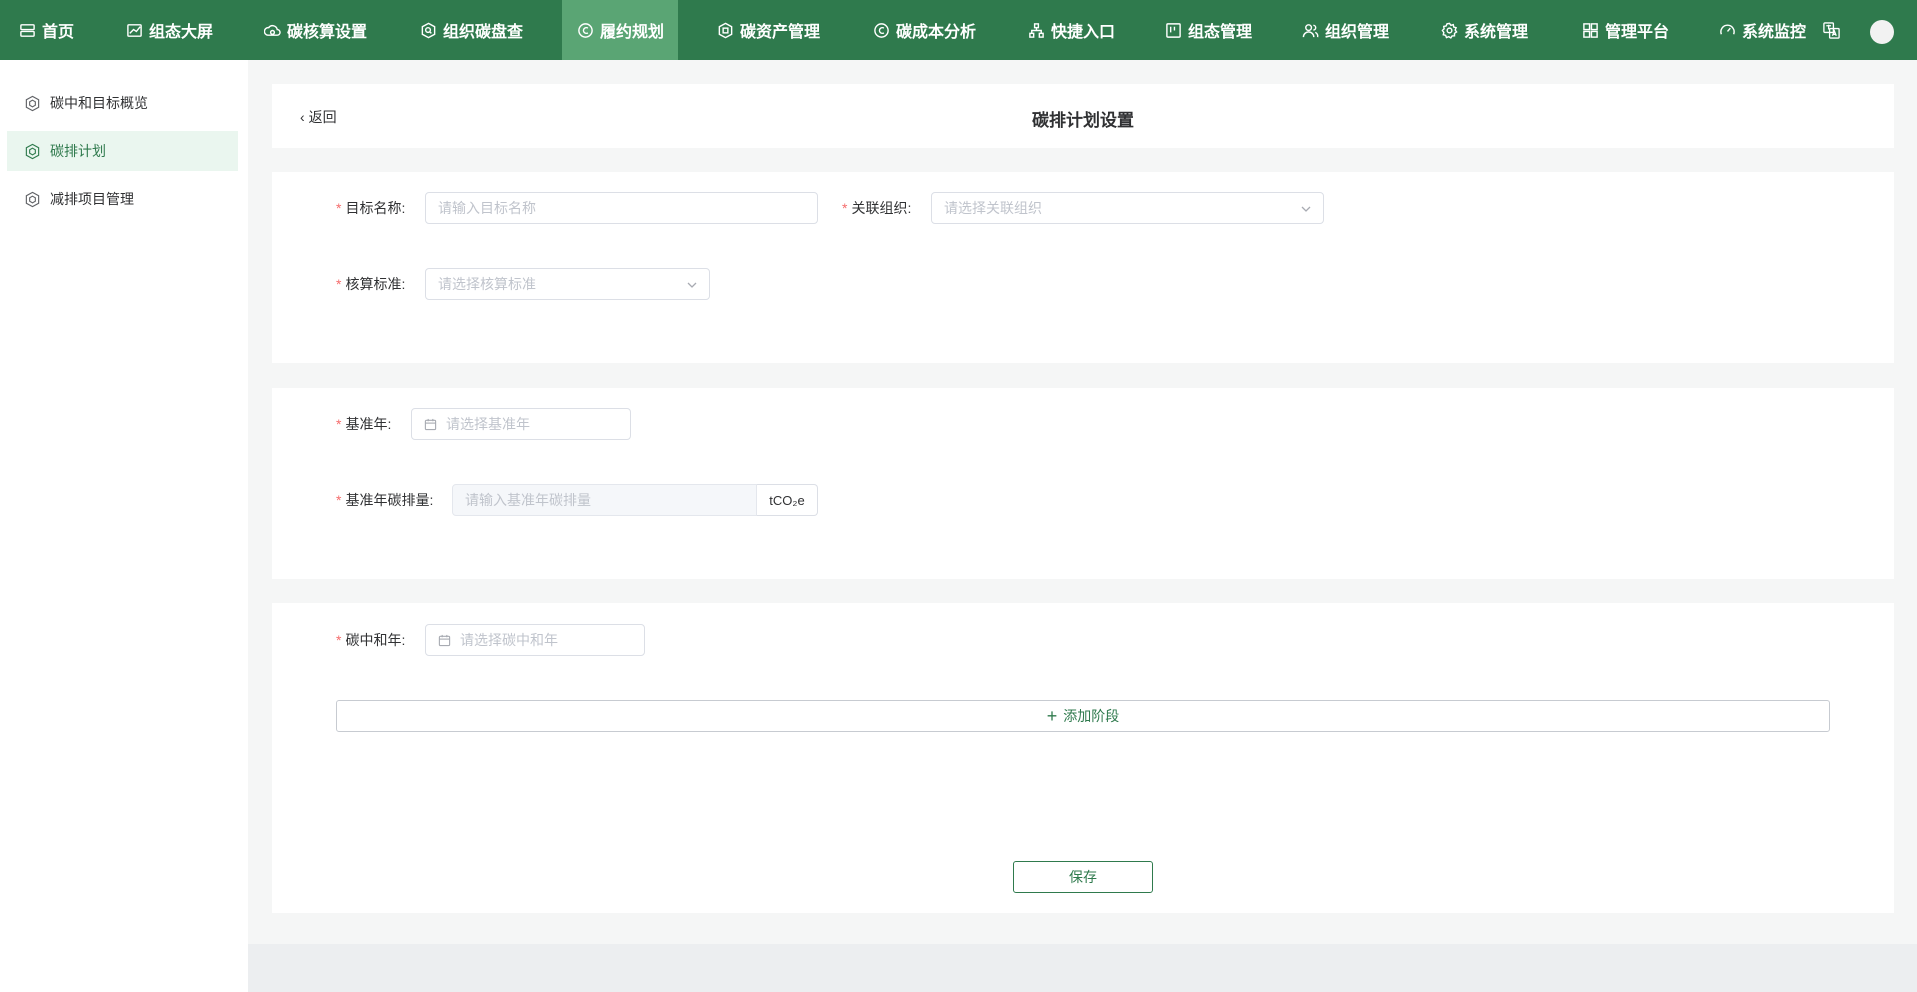  Describe the element at coordinates (725, 30) in the screenshot. I see `hexagon-asset-icon` at that location.